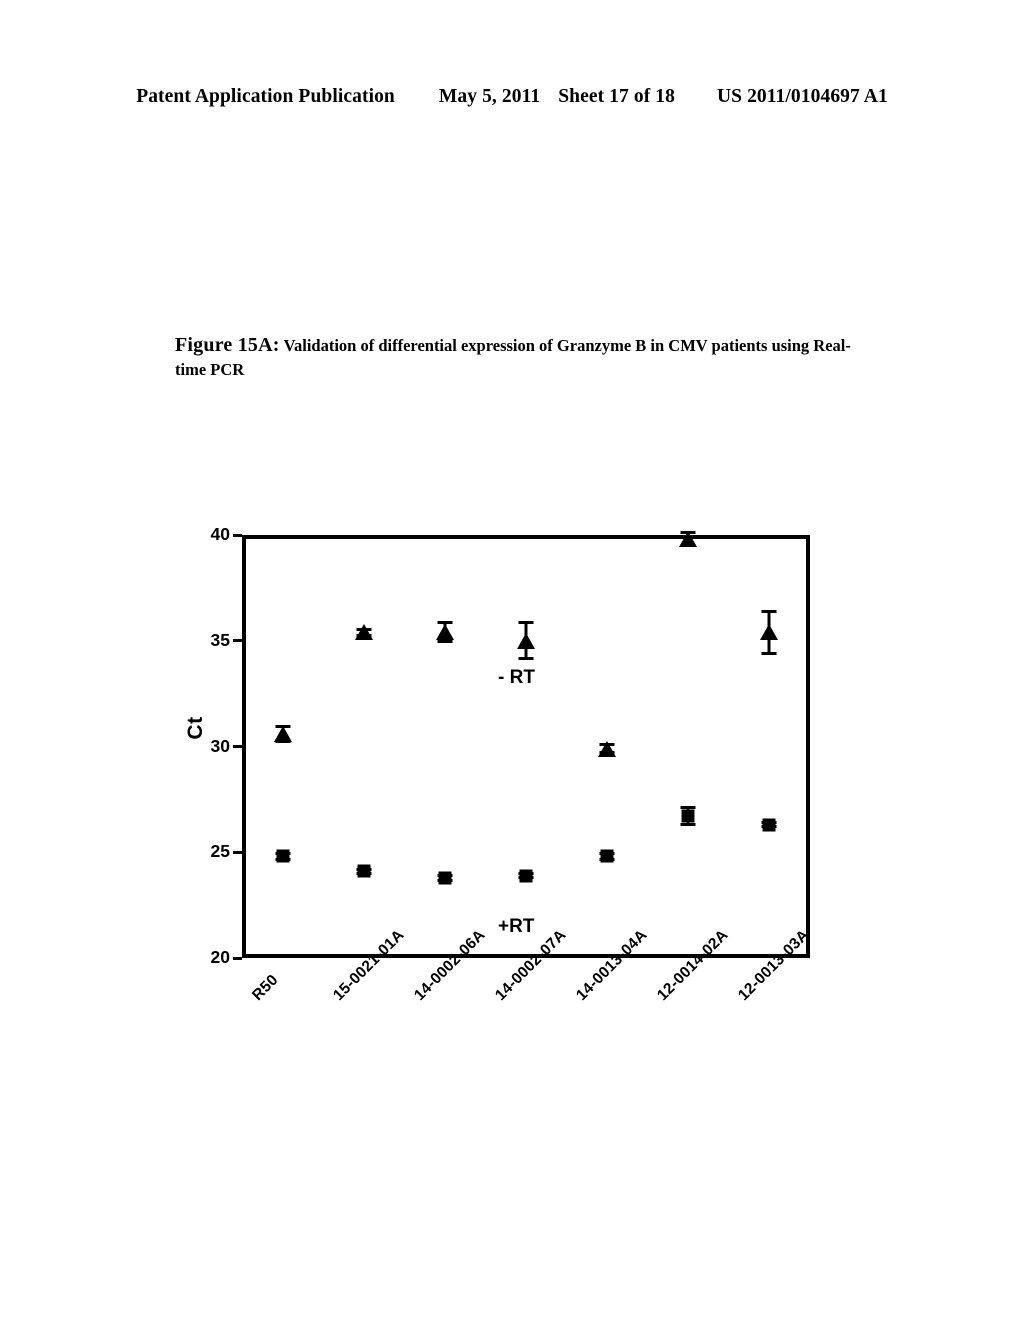  I want to click on series-annotation: +RT, so click(516, 927).